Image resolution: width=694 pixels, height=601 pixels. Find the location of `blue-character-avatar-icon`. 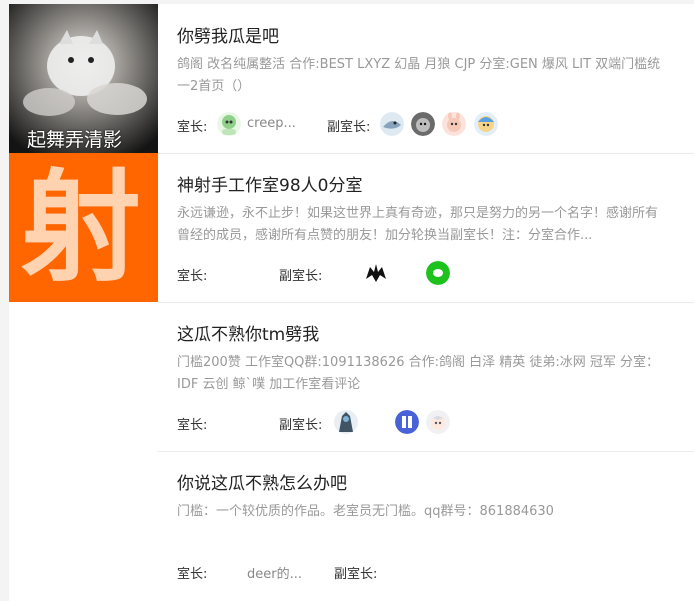

blue-character-avatar-icon is located at coordinates (486, 124).